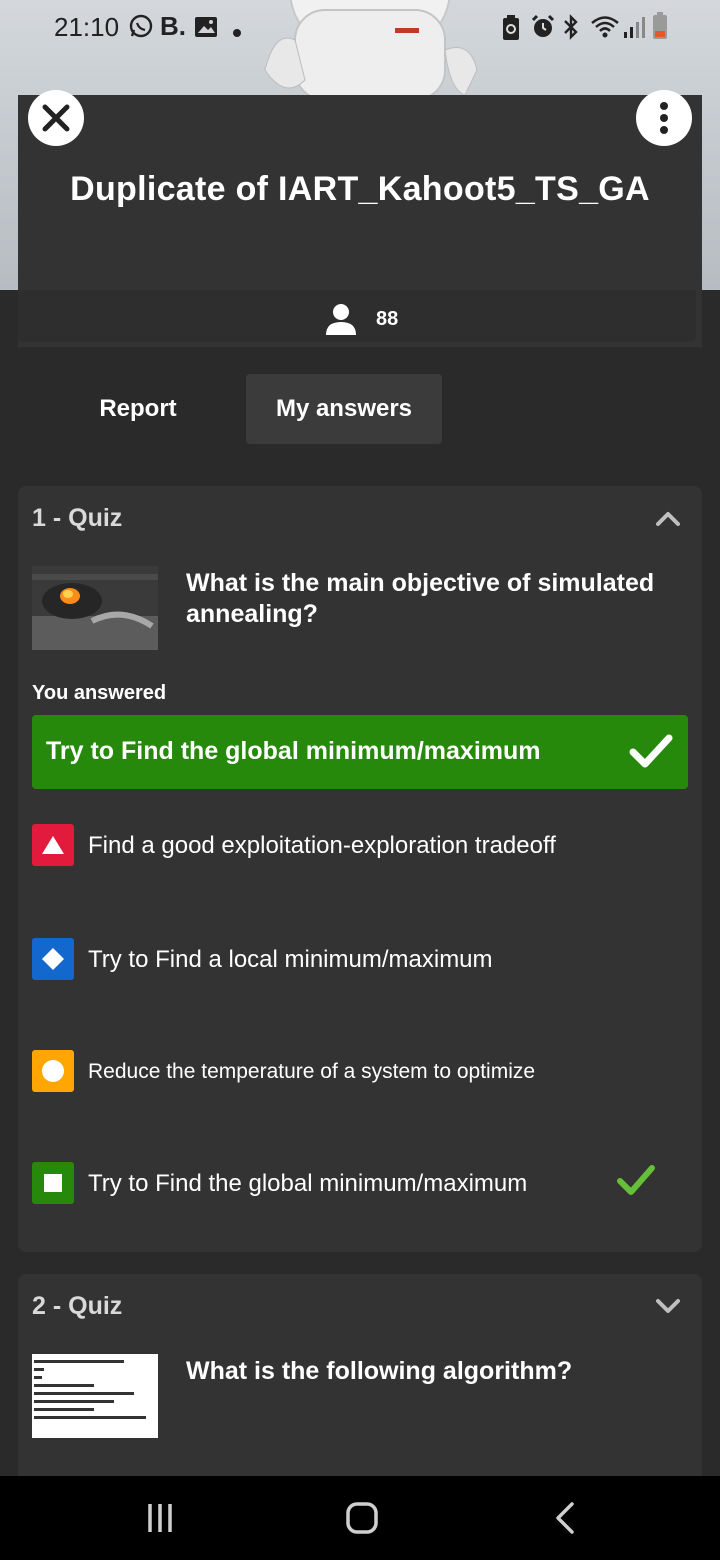 This screenshot has height=1560, width=720. Describe the element at coordinates (651, 751) in the screenshot. I see `check-icon` at that location.